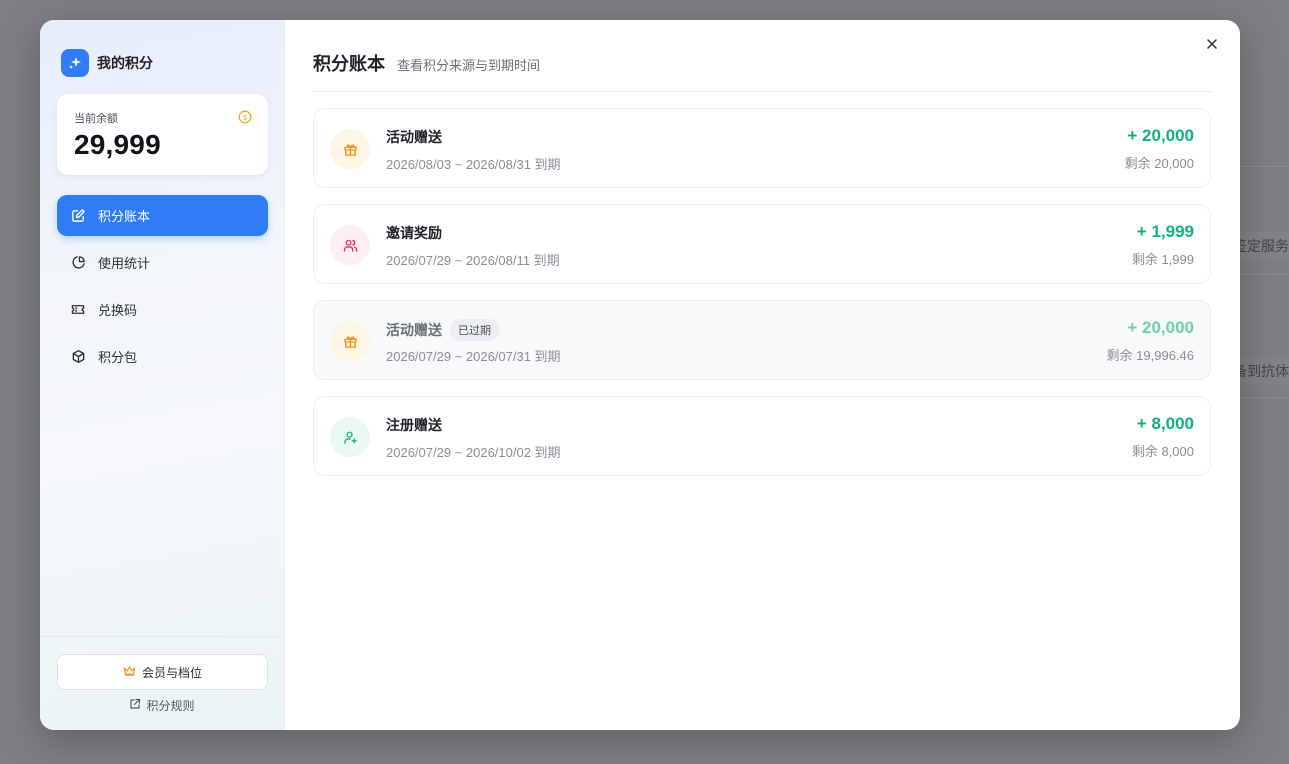 The height and width of the screenshot is (764, 1289). Describe the element at coordinates (125, 63) in the screenshot. I see `brand-title: 我的积分` at that location.